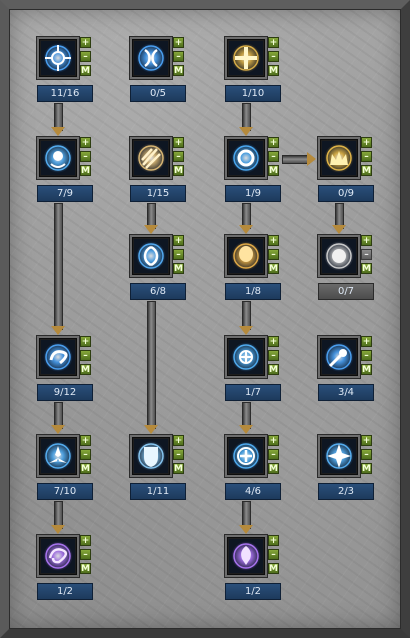 The width and height of the screenshot is (410, 638). I want to click on skill-slot: + – M 1/9, so click(252, 169).